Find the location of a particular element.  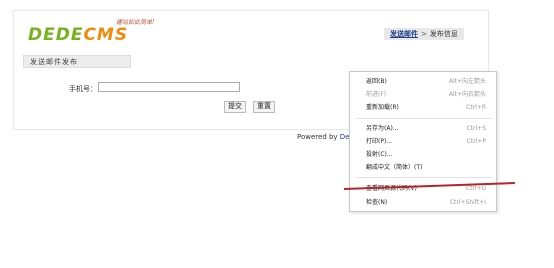

powered-by: Powered by Dec is located at coordinates (325, 137).